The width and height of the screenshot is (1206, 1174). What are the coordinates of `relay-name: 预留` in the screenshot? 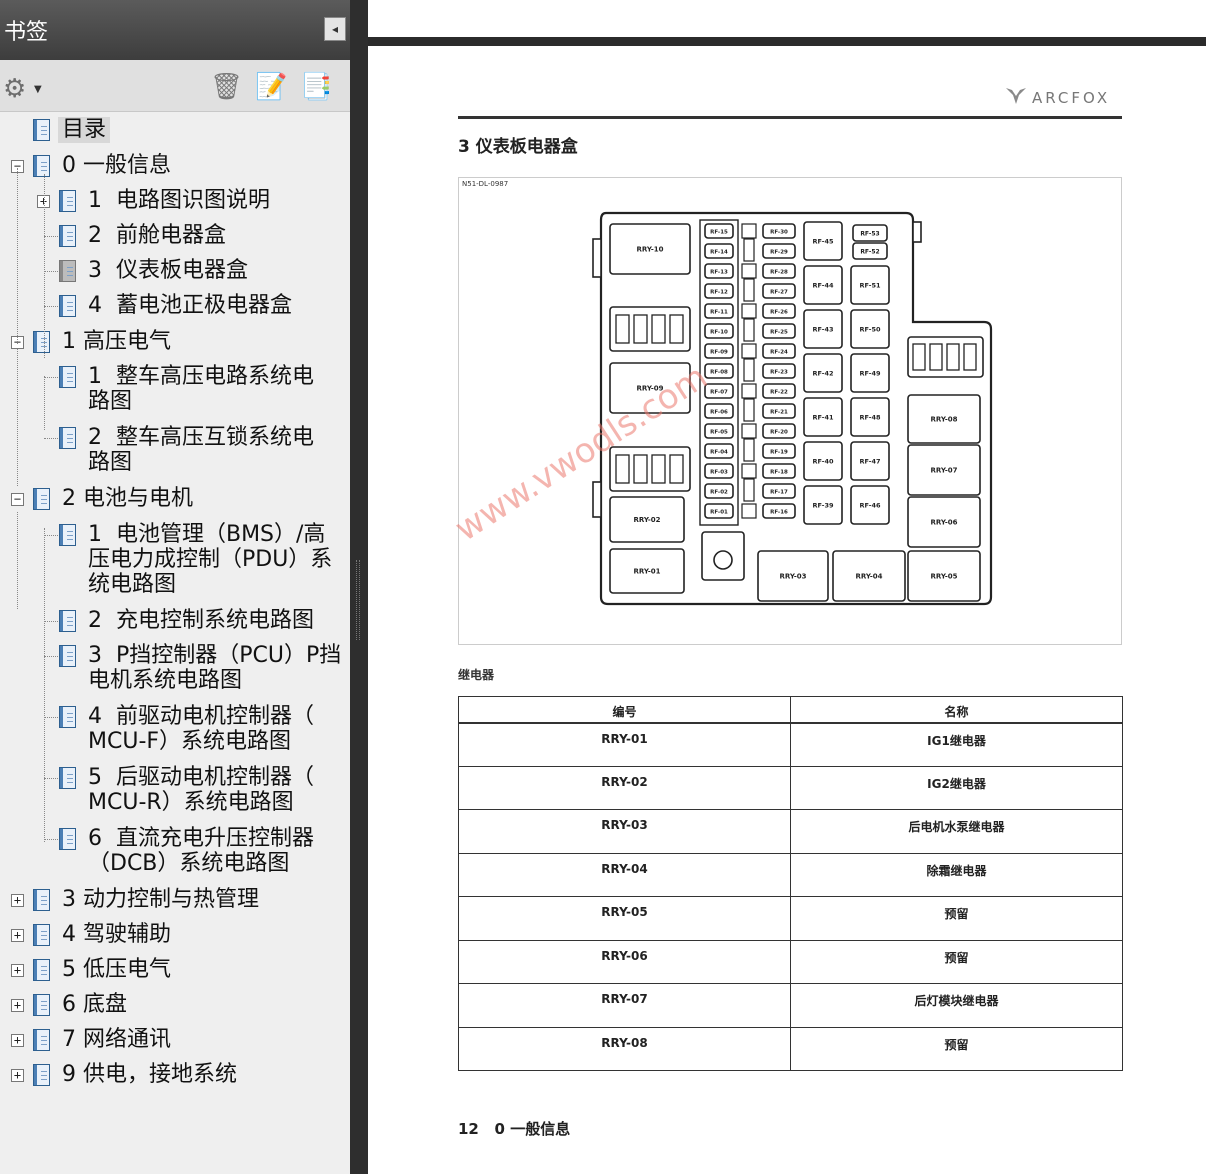 It's located at (956, 918).